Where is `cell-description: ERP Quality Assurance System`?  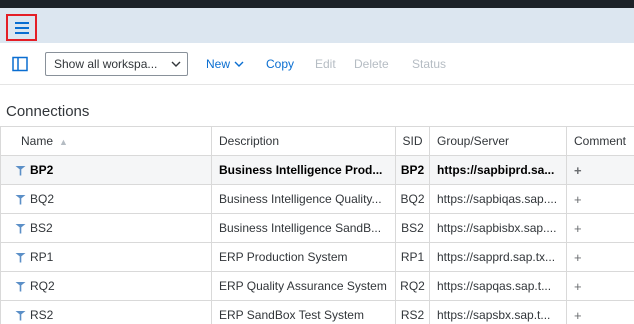 cell-description: ERP Quality Assurance System is located at coordinates (303, 286).